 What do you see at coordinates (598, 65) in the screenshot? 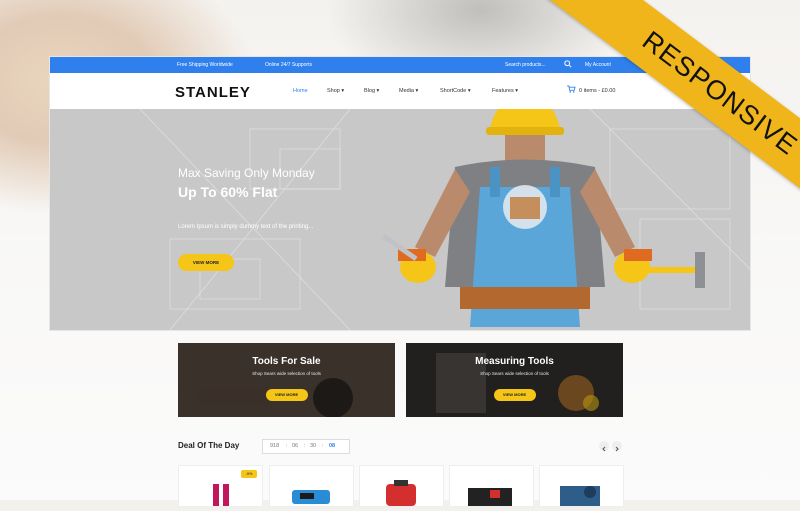
I see `my-account-link: My Account` at bounding box center [598, 65].